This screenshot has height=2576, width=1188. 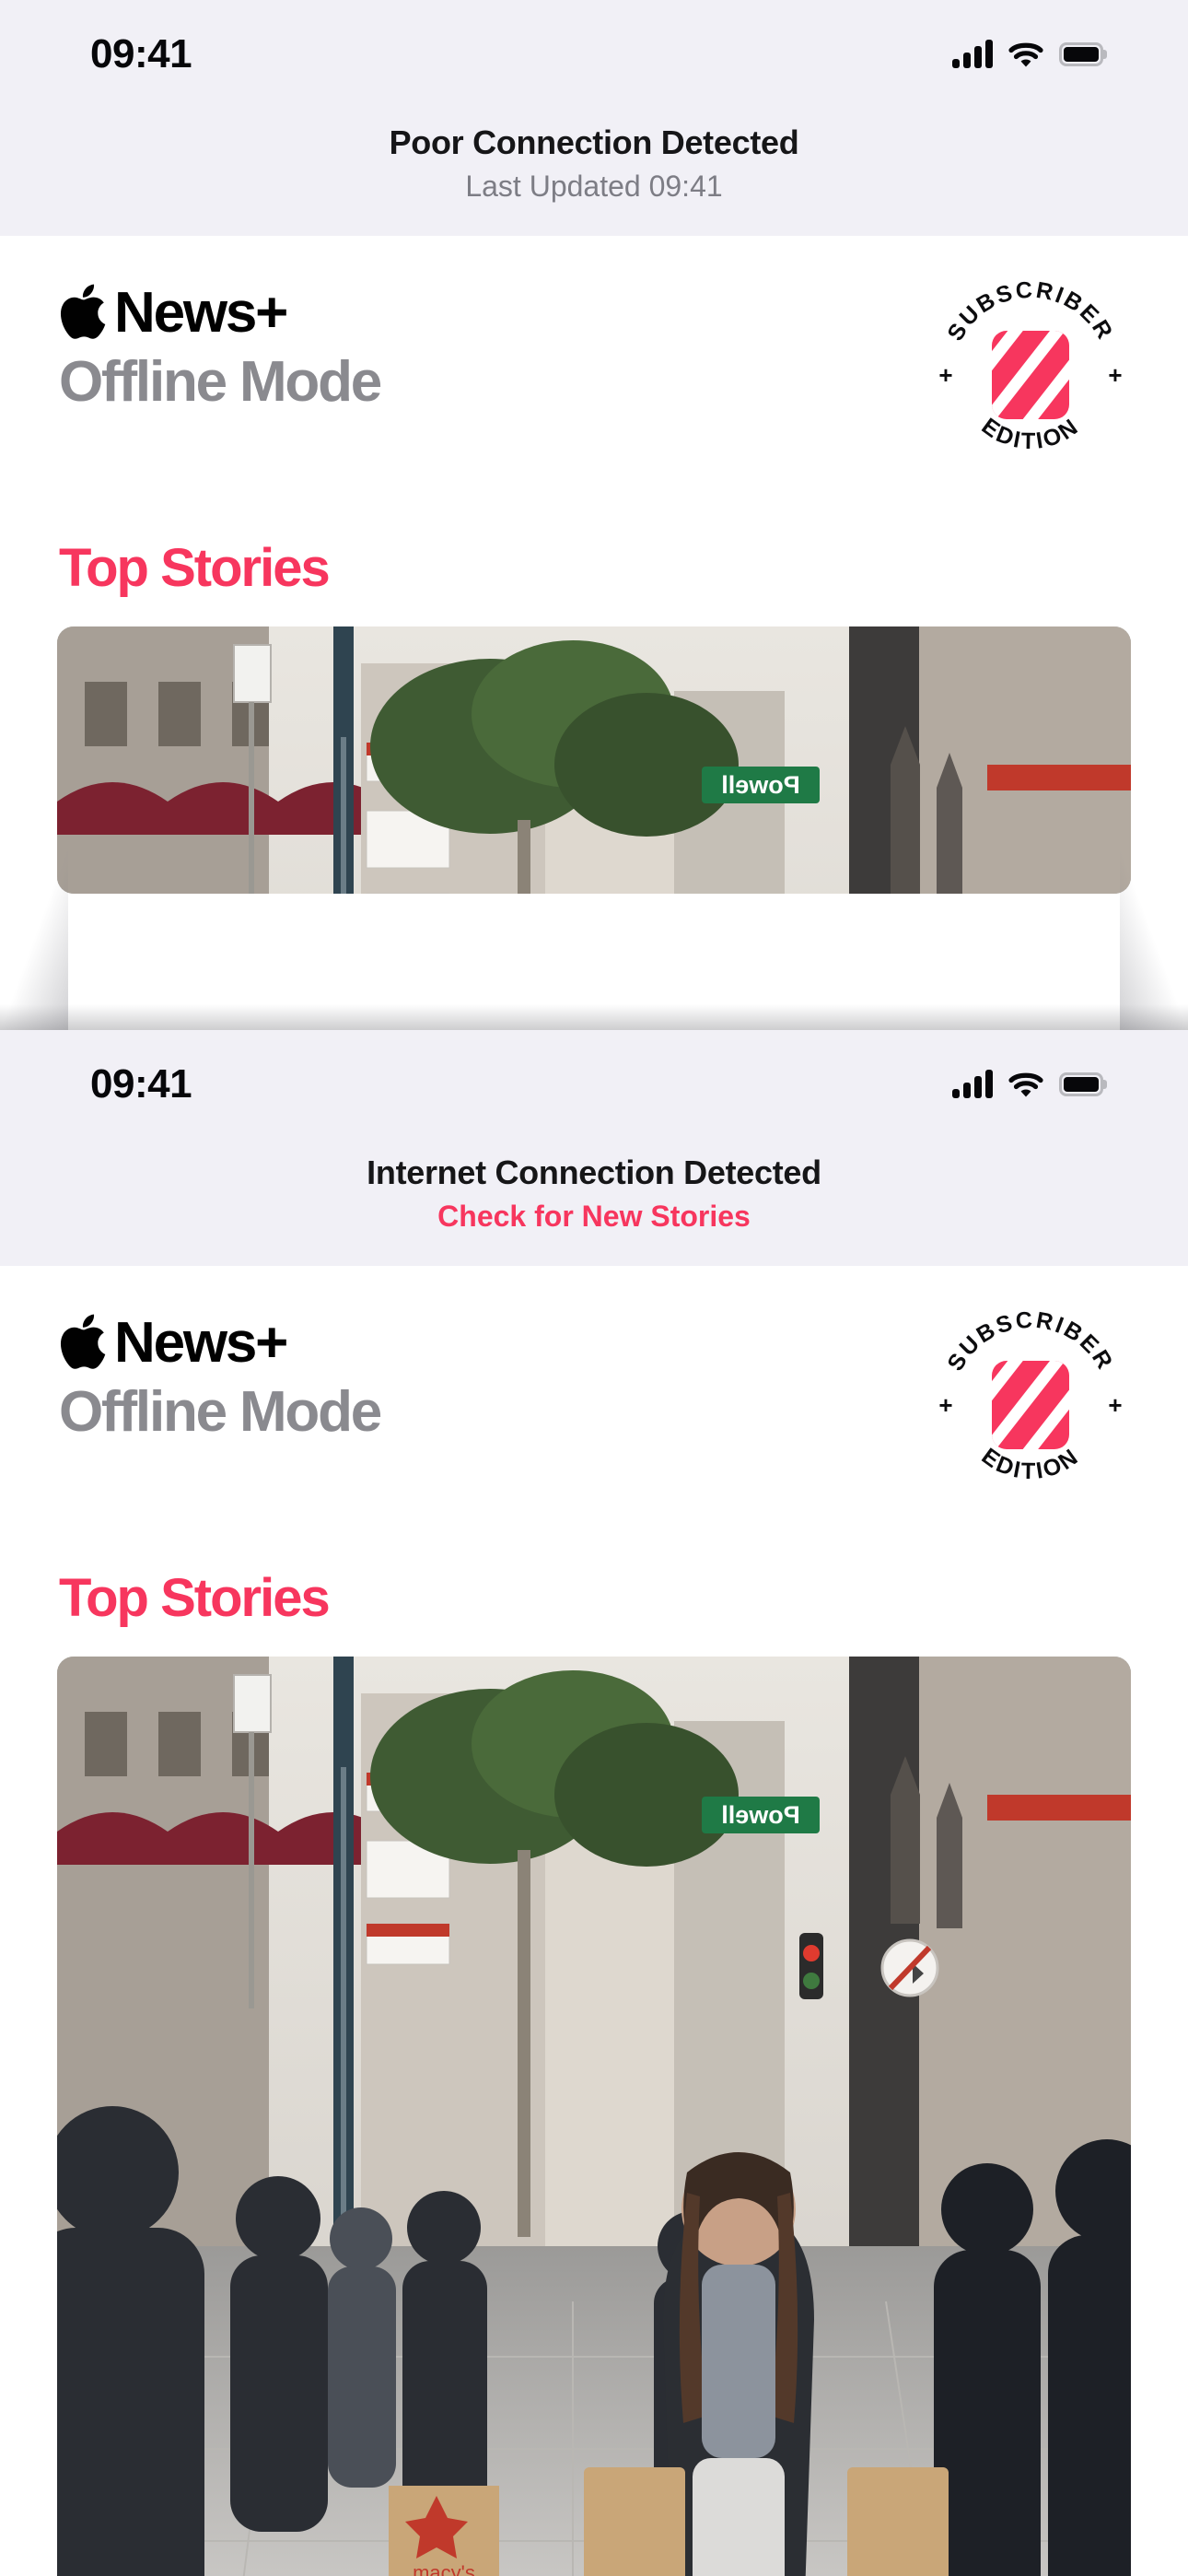 I want to click on connection-status-subtitle: Last Updated 09:41, so click(x=594, y=186).